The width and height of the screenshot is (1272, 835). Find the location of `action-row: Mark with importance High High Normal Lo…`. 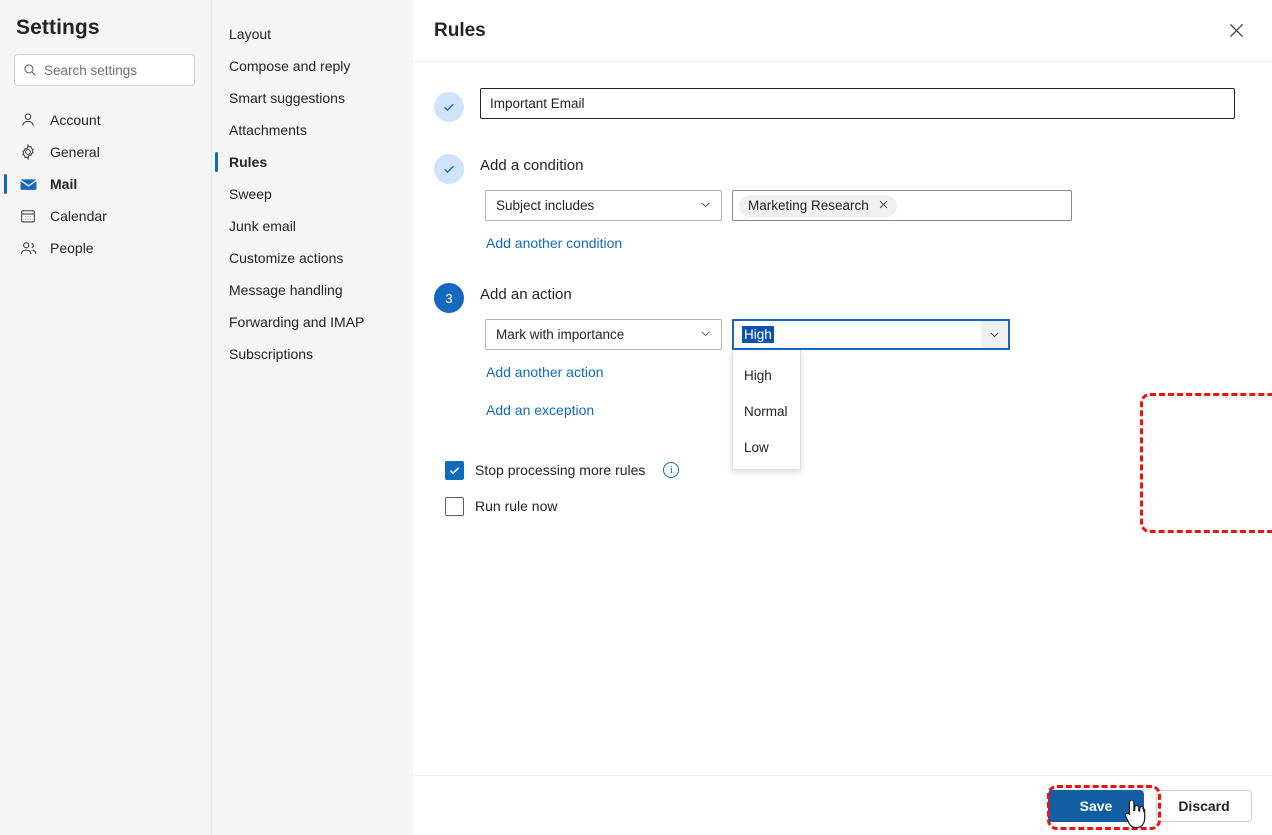

action-row: Mark with importance High High Normal Lo… is located at coordinates (866, 394).